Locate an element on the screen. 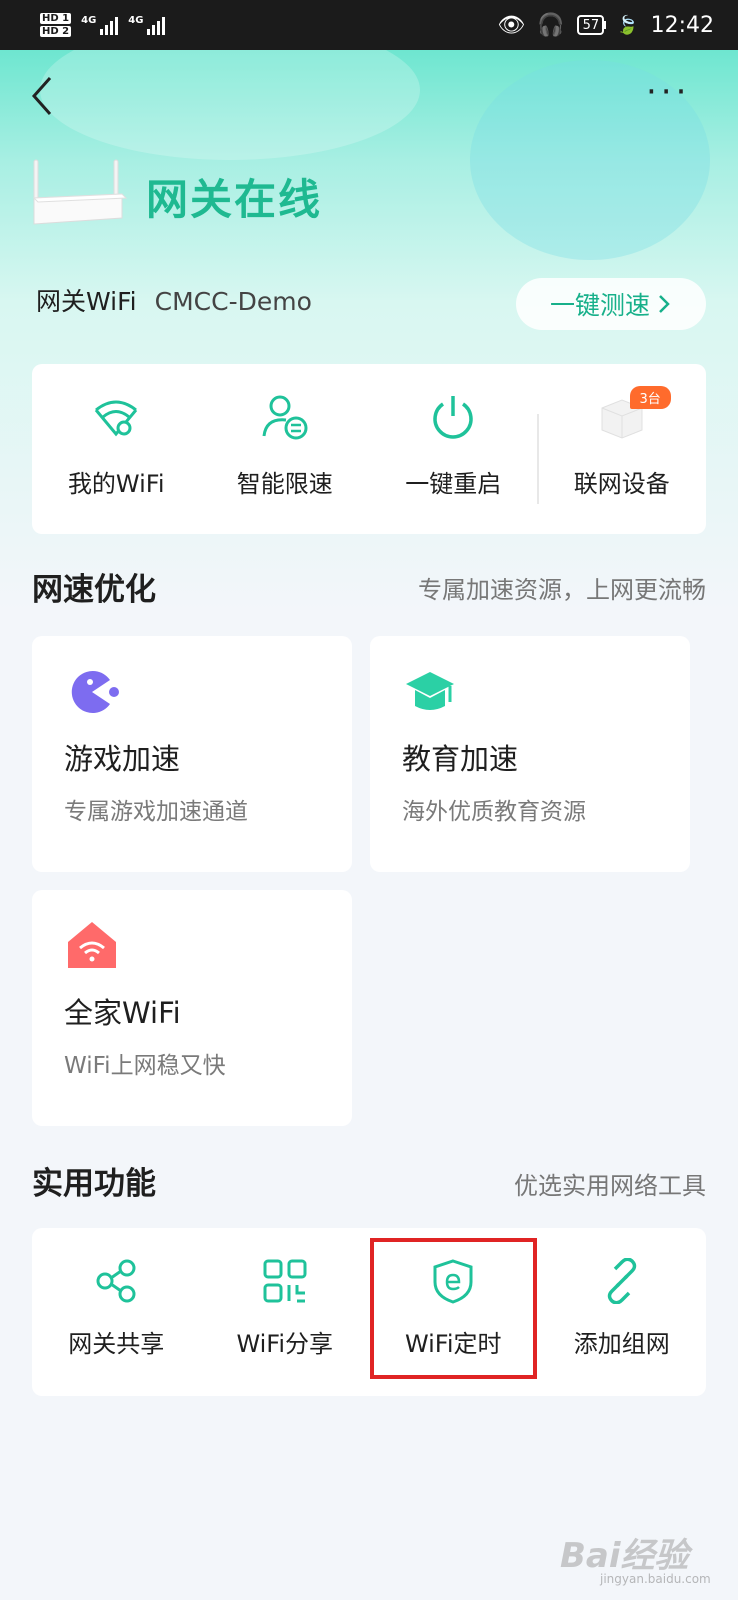 This screenshot has height=1600, width=738. tool-gateway-share: 网关共享 is located at coordinates (116, 1312).